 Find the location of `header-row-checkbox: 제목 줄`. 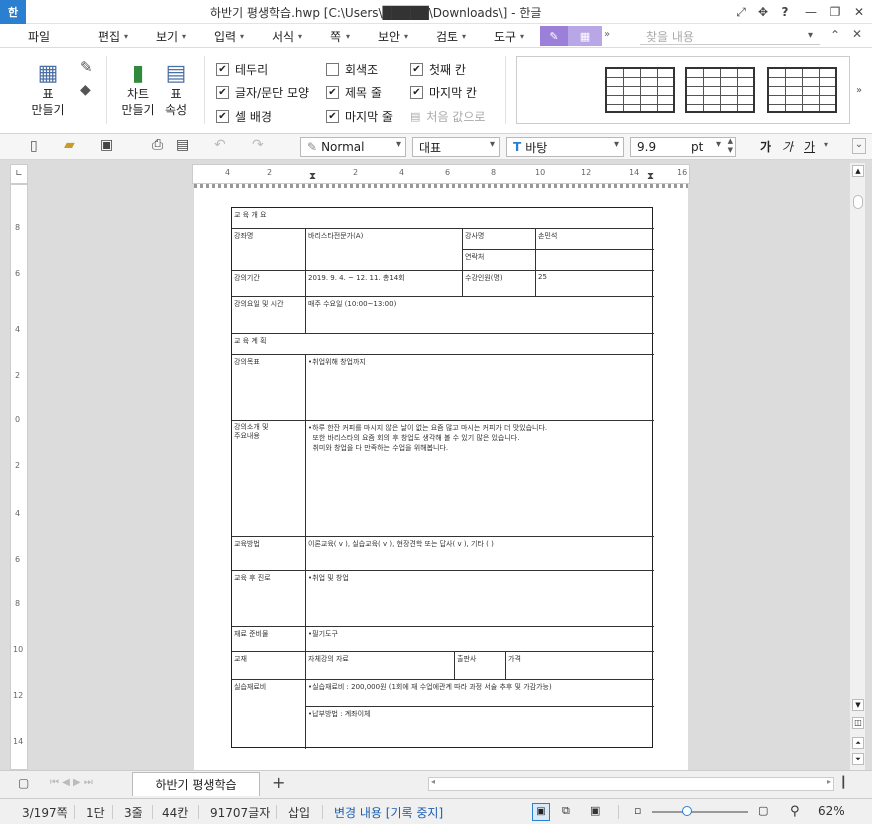

header-row-checkbox: 제목 줄 is located at coordinates (354, 92).